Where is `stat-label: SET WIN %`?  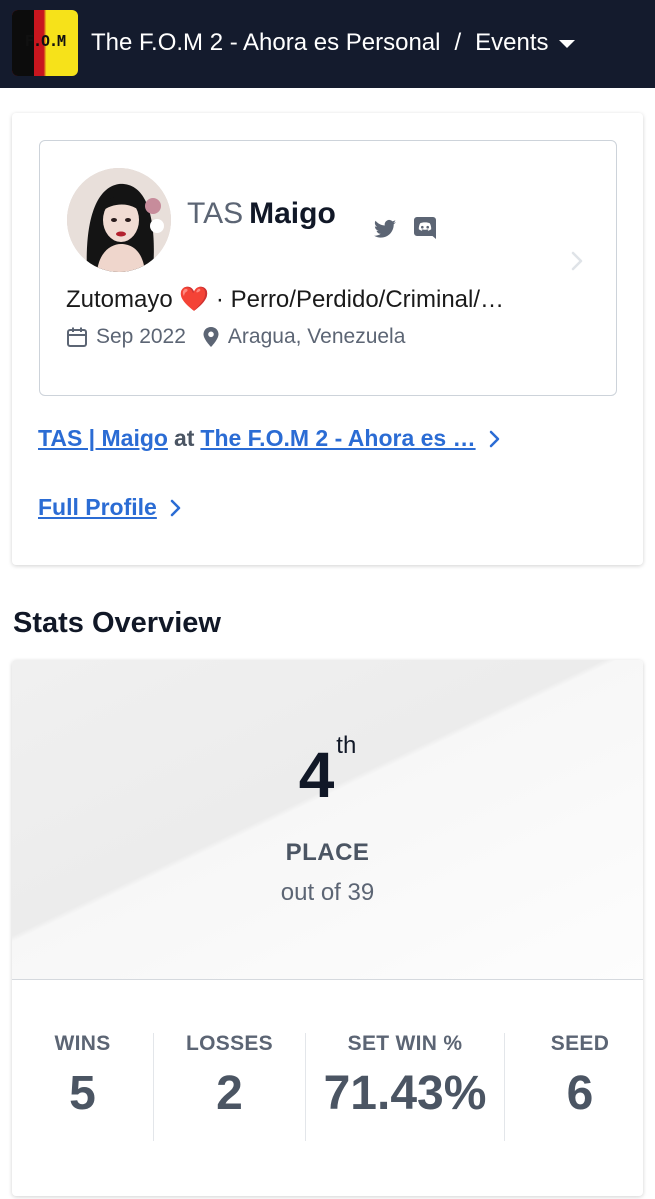
stat-label: SET WIN % is located at coordinates (405, 1043).